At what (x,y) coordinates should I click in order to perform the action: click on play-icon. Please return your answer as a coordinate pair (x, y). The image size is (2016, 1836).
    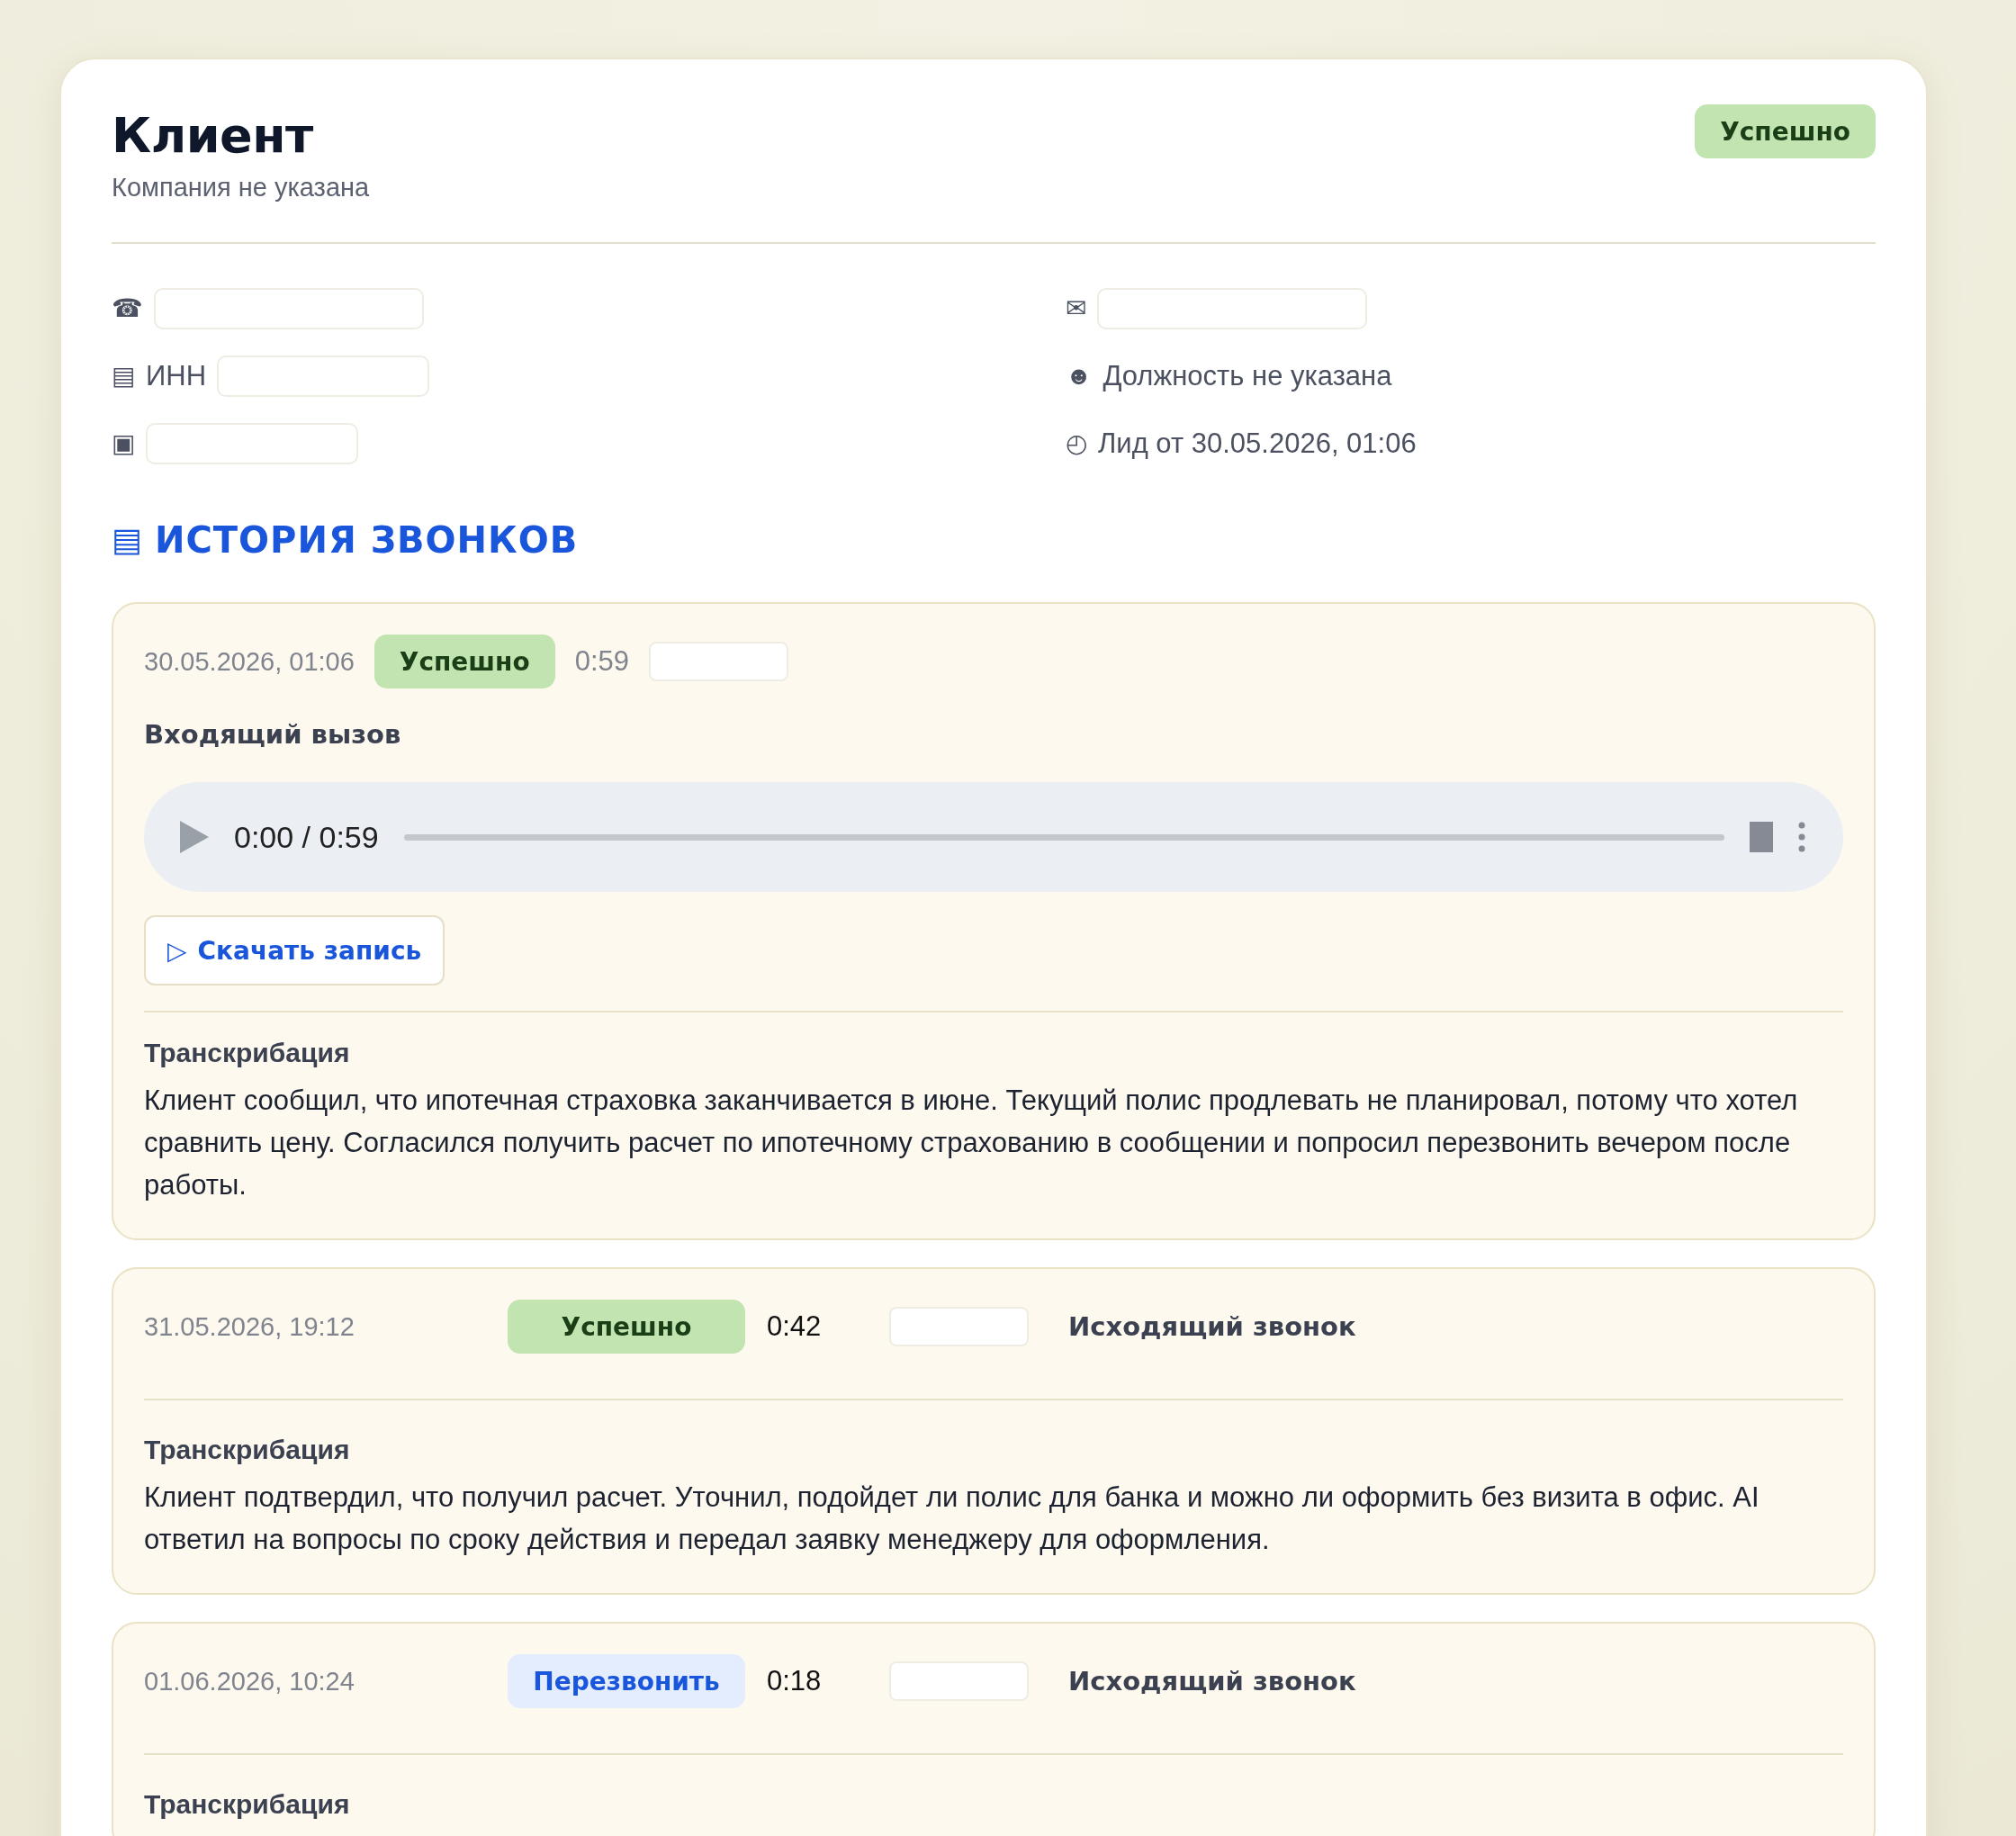
    Looking at the image, I should click on (194, 837).